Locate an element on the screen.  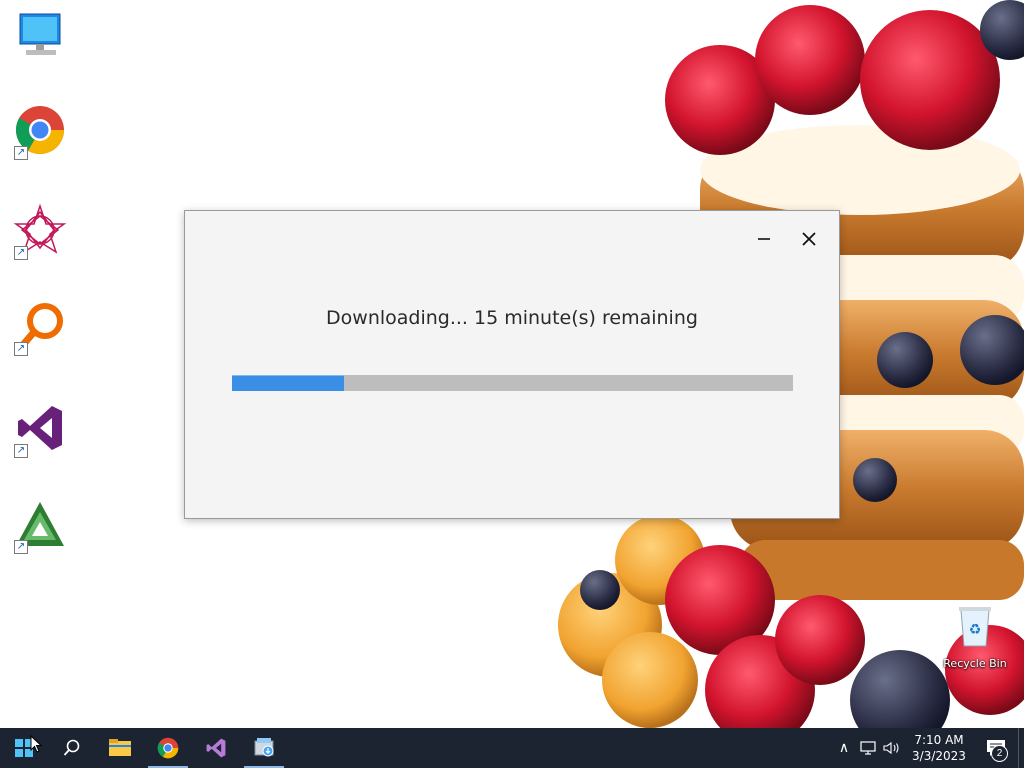
network-icon is located at coordinates (868, 748).